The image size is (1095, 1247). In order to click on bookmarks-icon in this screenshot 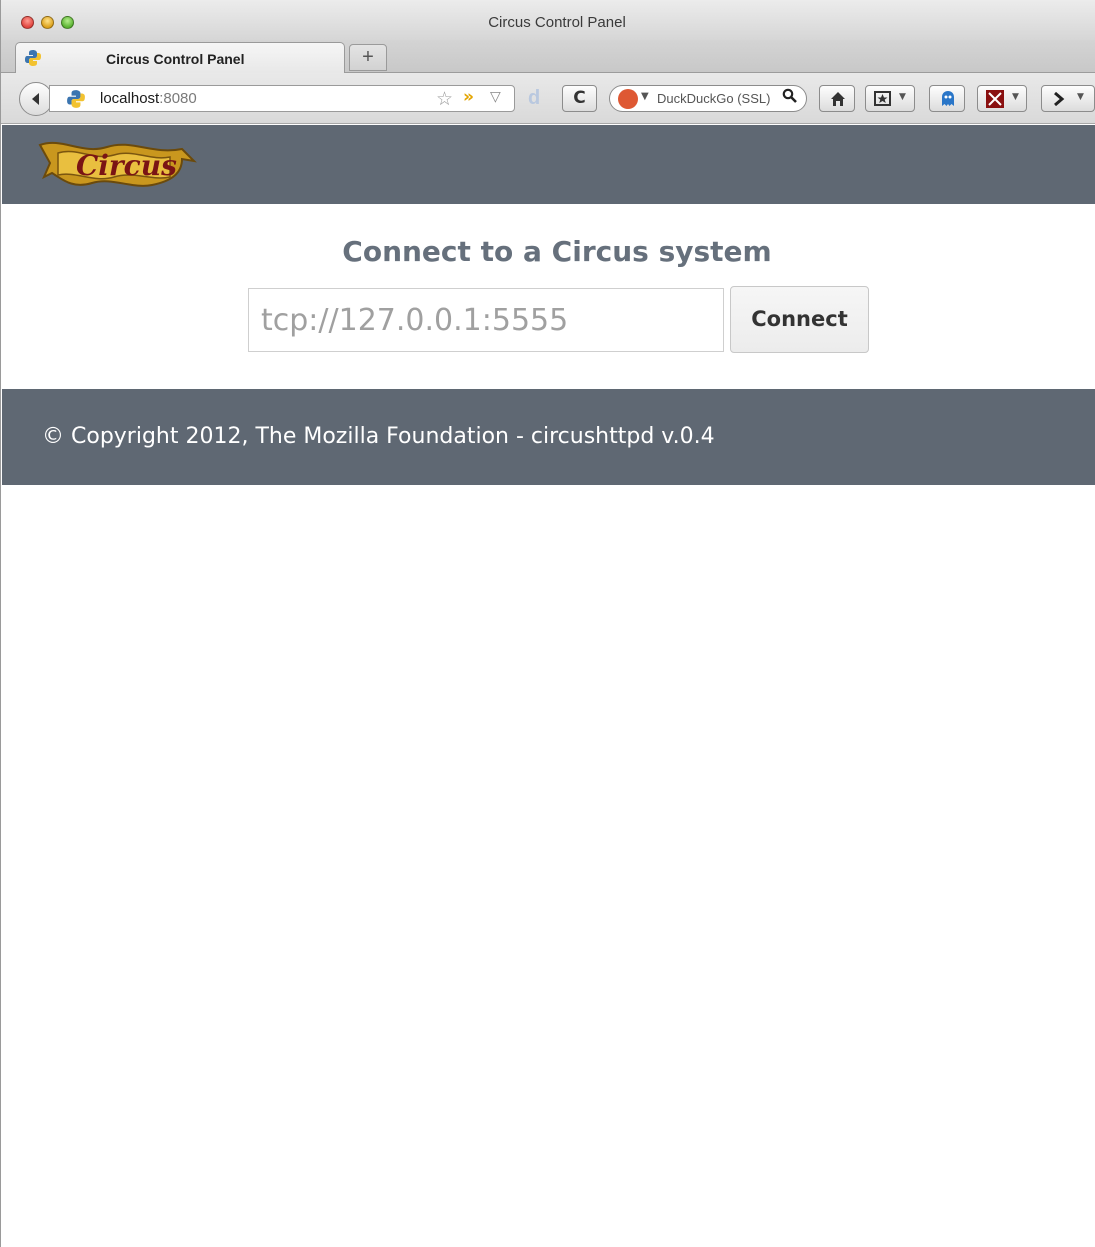, I will do `click(882, 98)`.